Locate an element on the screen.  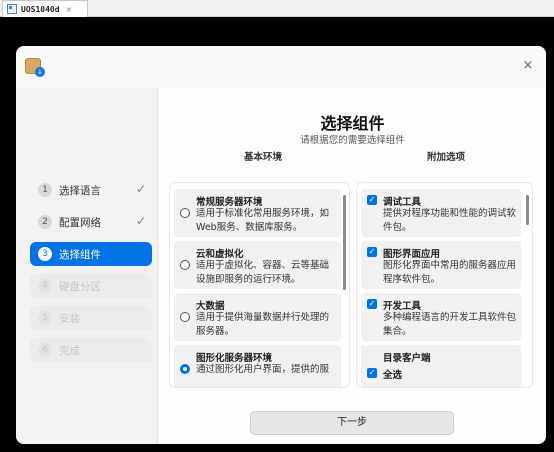
step-number: 2 is located at coordinates (45, 222).